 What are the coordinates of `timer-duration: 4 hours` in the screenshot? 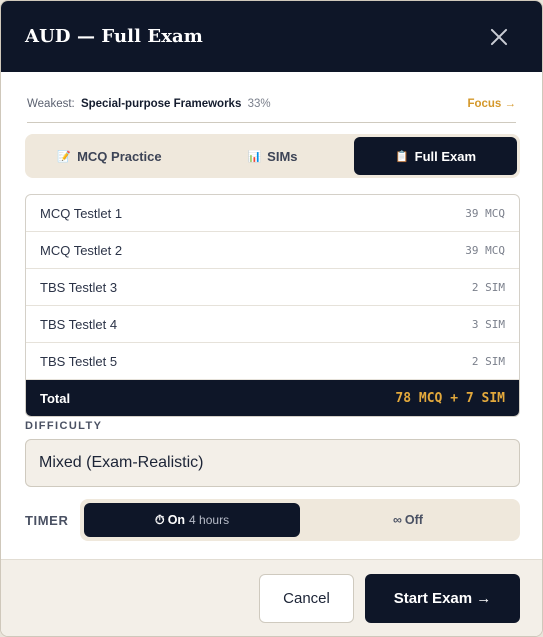 It's located at (209, 520).